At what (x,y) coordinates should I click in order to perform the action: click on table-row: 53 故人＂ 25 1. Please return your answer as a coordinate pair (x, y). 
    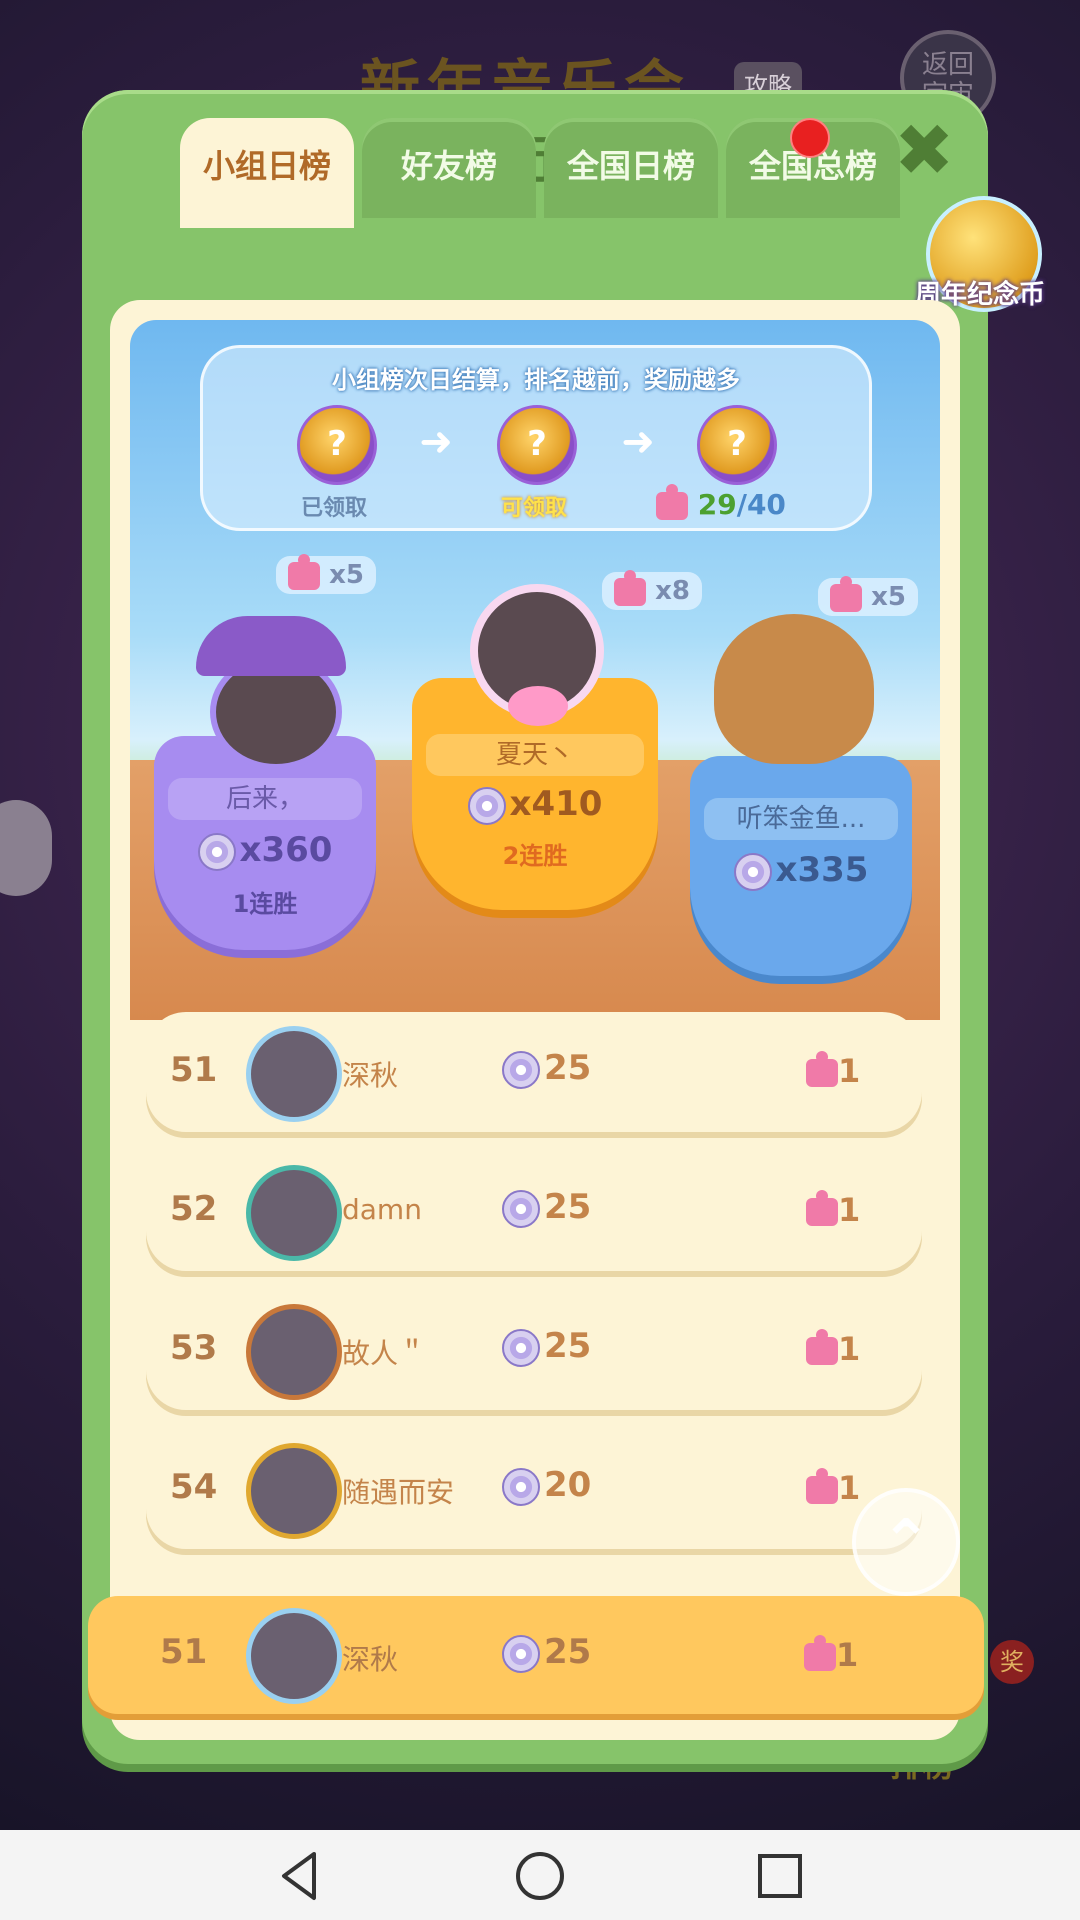
    Looking at the image, I should click on (534, 1350).